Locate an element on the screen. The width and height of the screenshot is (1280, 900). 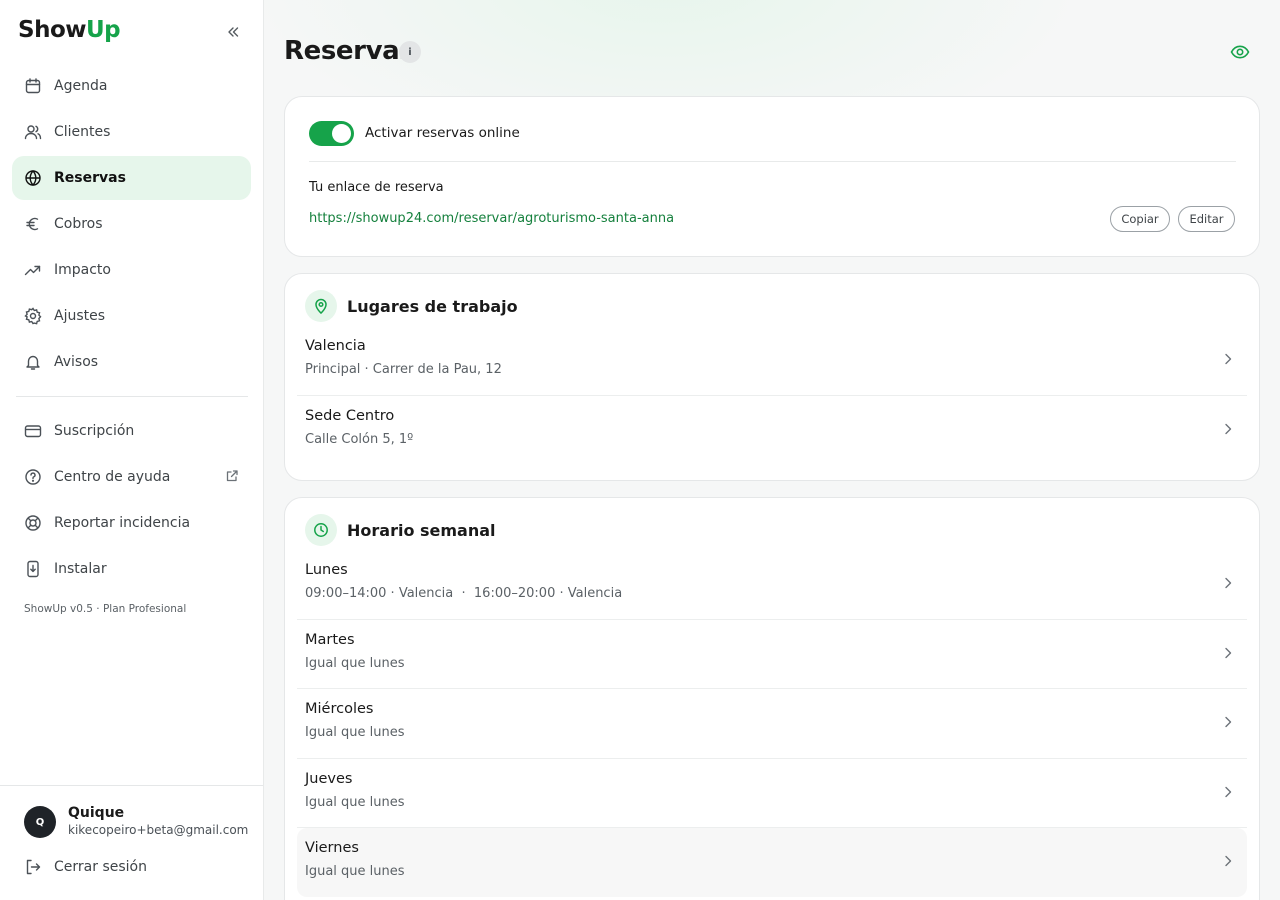
logo-text-show: Show is located at coordinates (52, 30).